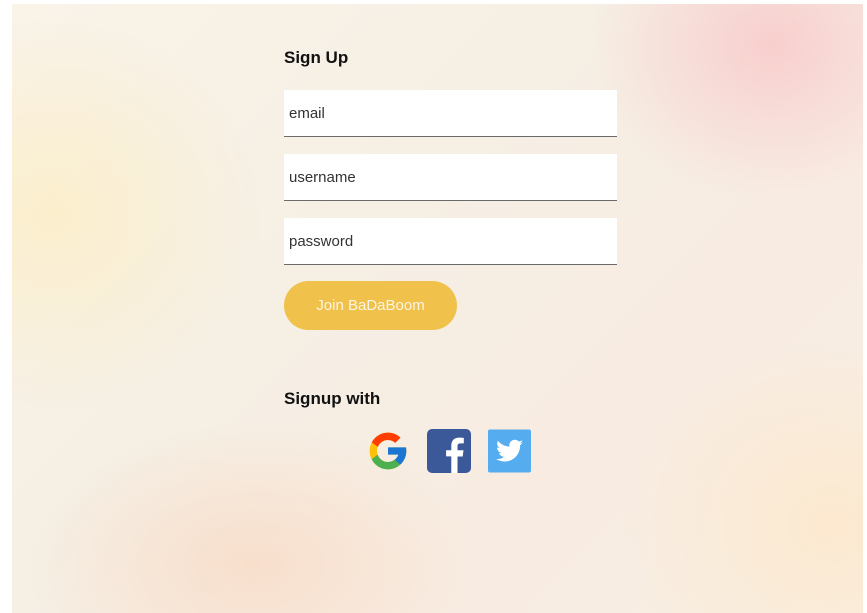 This screenshot has height=613, width=867. I want to click on google-signup-button, so click(388, 451).